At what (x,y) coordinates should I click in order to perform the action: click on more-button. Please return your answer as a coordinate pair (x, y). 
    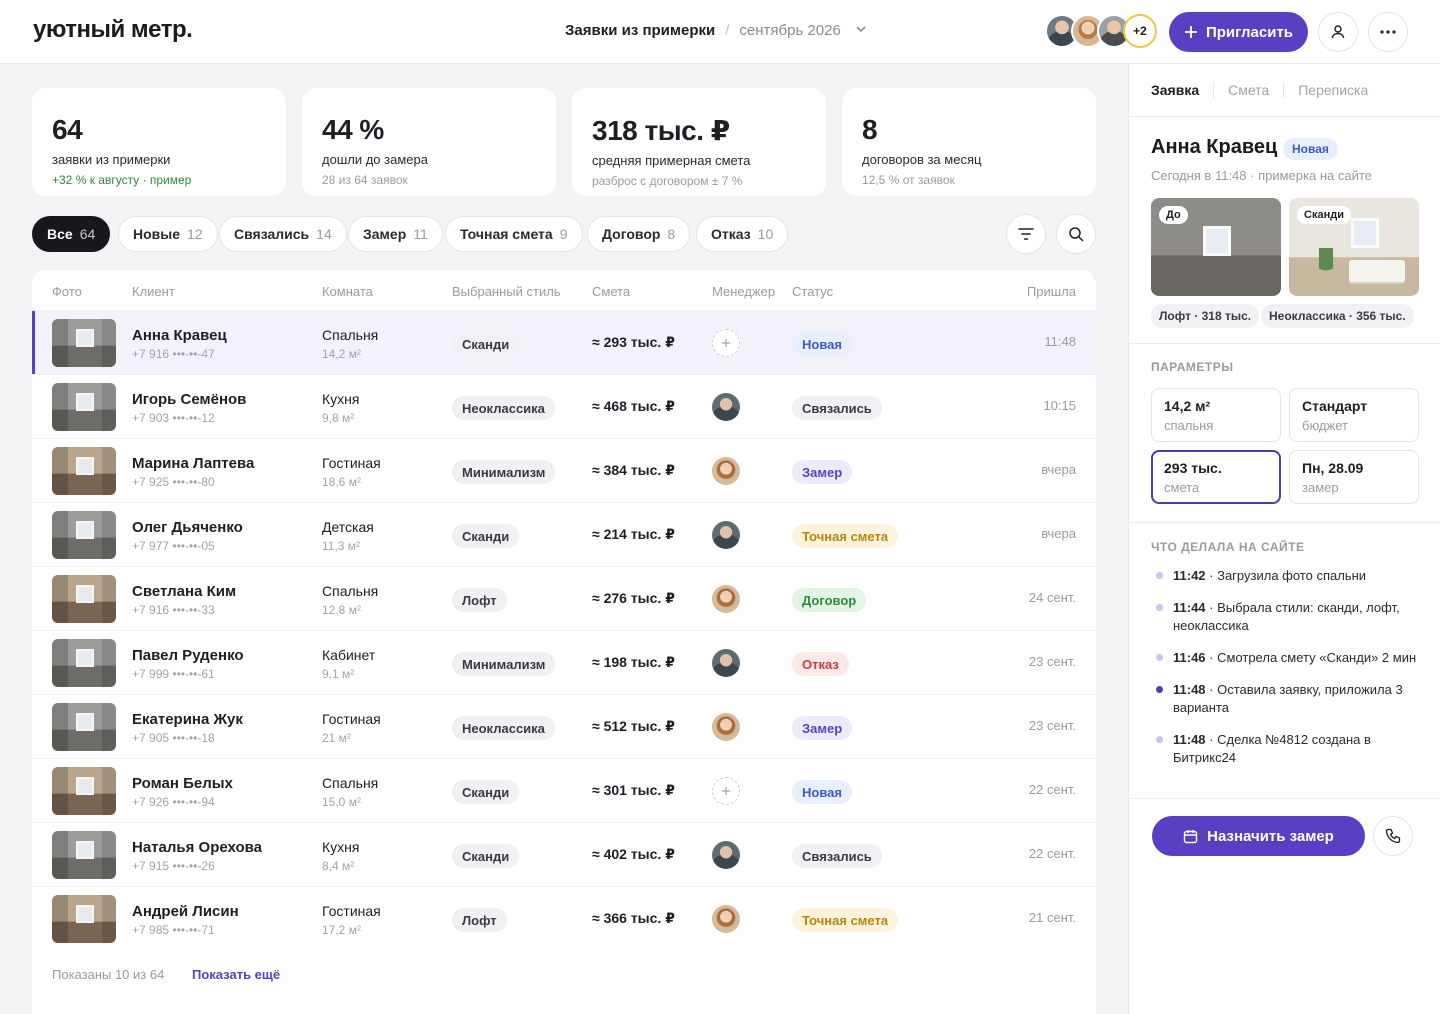
    Looking at the image, I should click on (1388, 32).